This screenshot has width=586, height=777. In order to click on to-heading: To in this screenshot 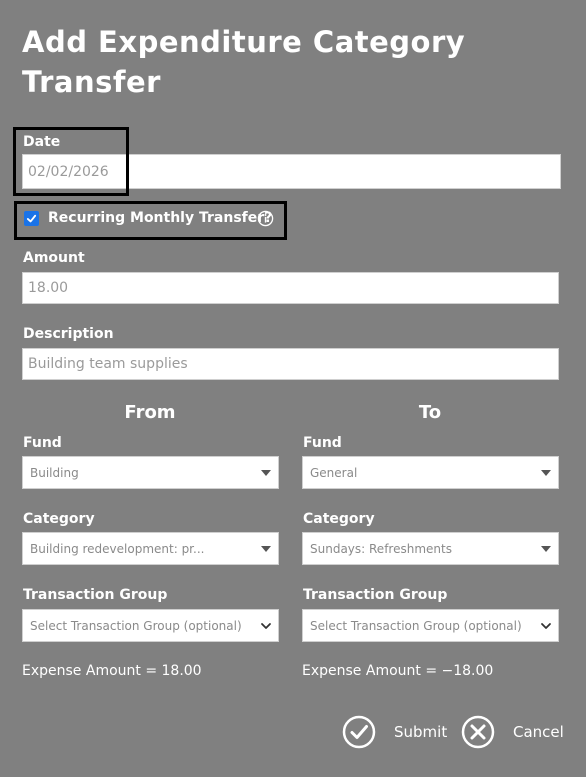, I will do `click(430, 412)`.